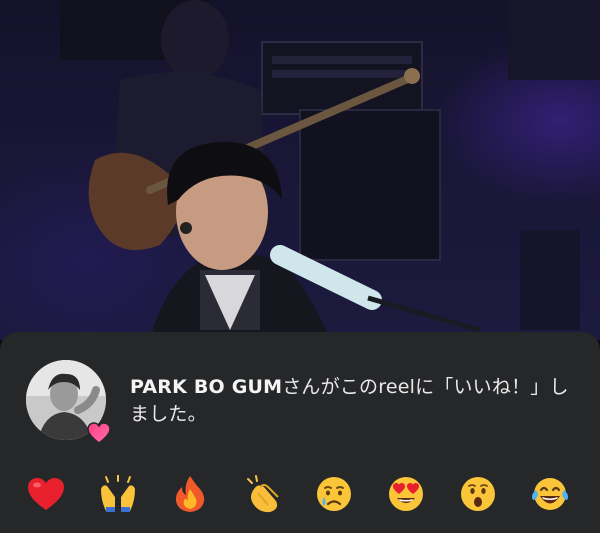 Image resolution: width=600 pixels, height=533 pixels. Describe the element at coordinates (99, 433) in the screenshot. I see `gradient-heart-icon` at that location.